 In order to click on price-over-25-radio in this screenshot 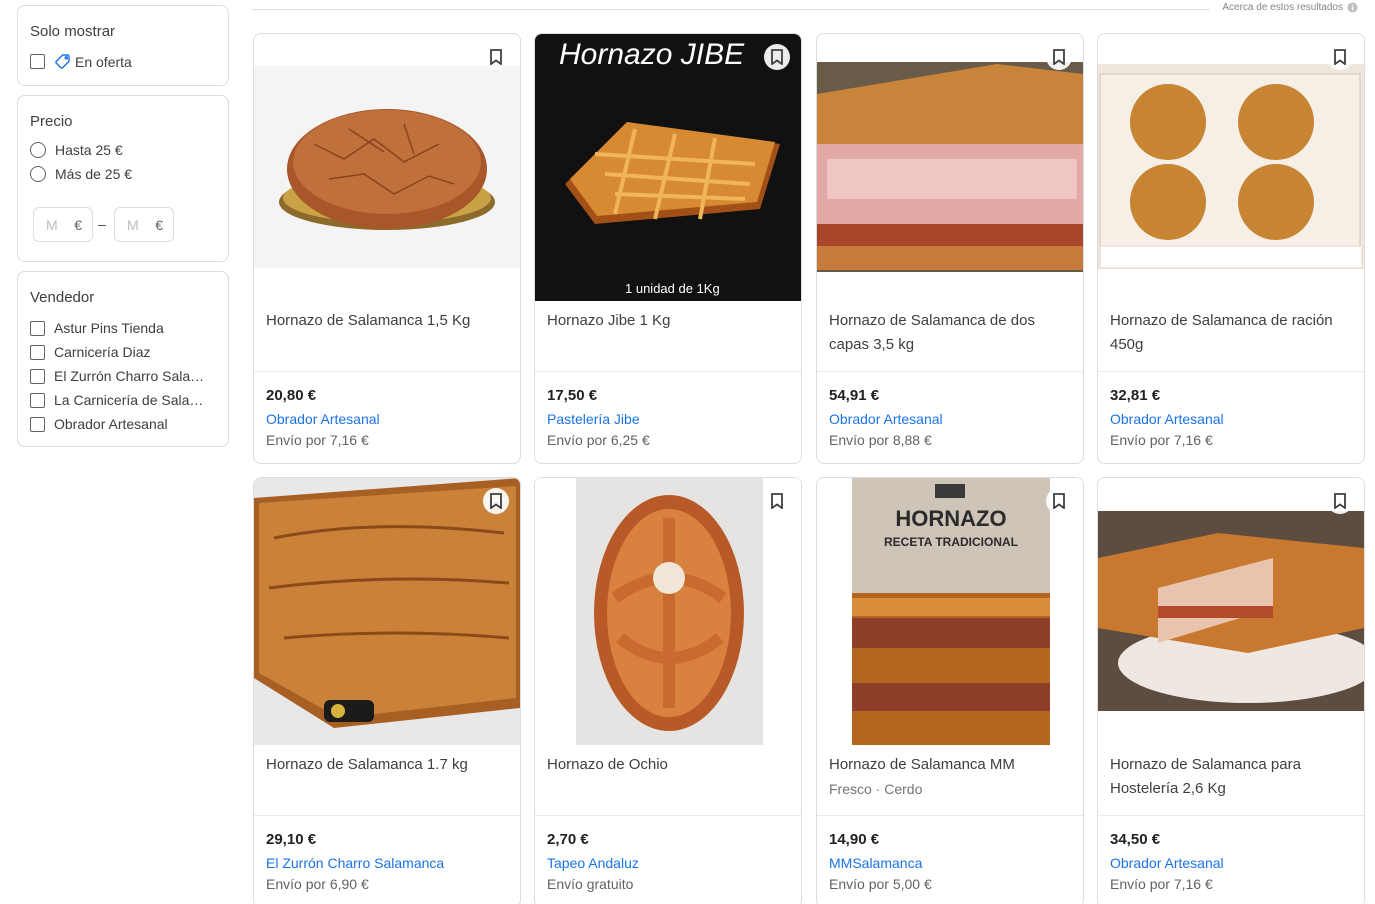, I will do `click(38, 174)`.